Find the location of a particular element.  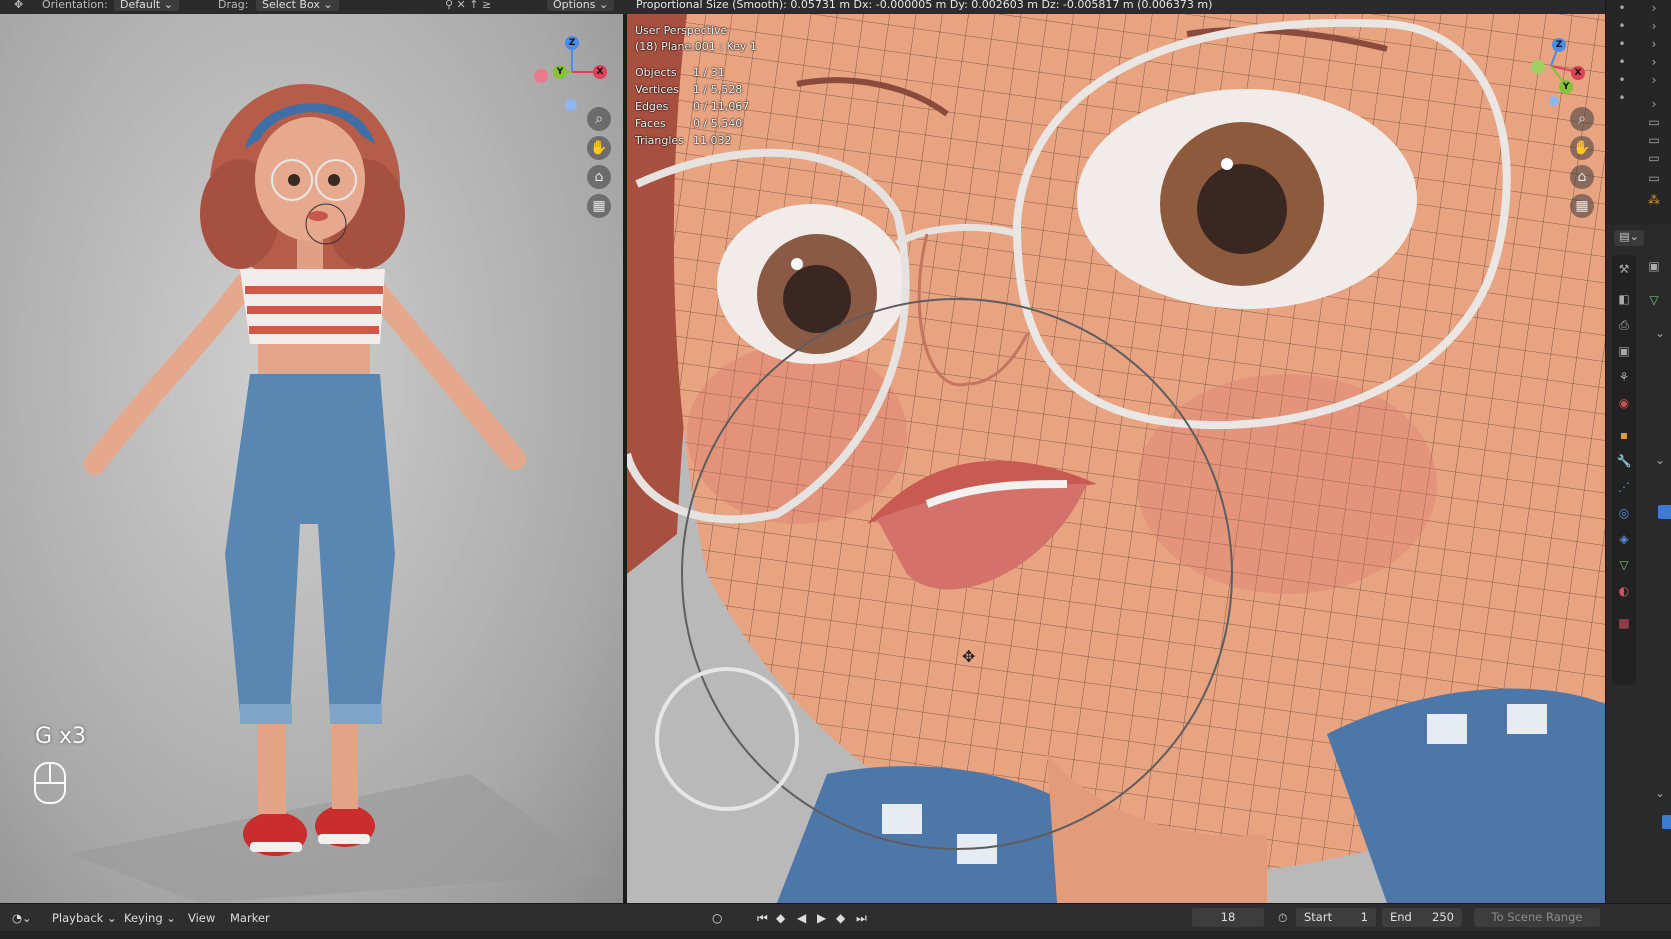

render-icon: ◧ is located at coordinates (1624, 299).